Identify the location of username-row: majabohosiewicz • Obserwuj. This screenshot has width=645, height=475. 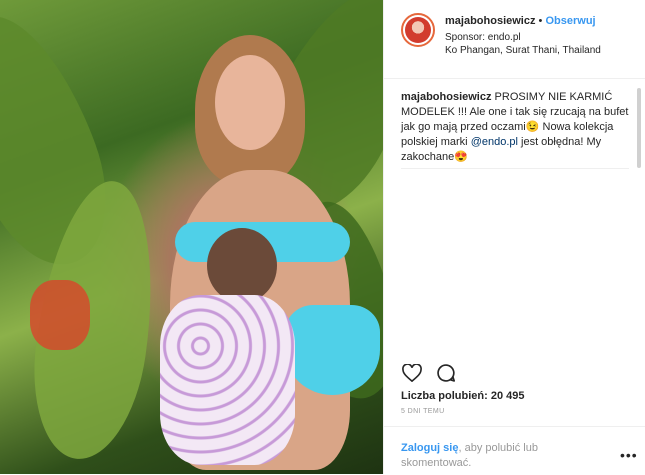
(520, 21).